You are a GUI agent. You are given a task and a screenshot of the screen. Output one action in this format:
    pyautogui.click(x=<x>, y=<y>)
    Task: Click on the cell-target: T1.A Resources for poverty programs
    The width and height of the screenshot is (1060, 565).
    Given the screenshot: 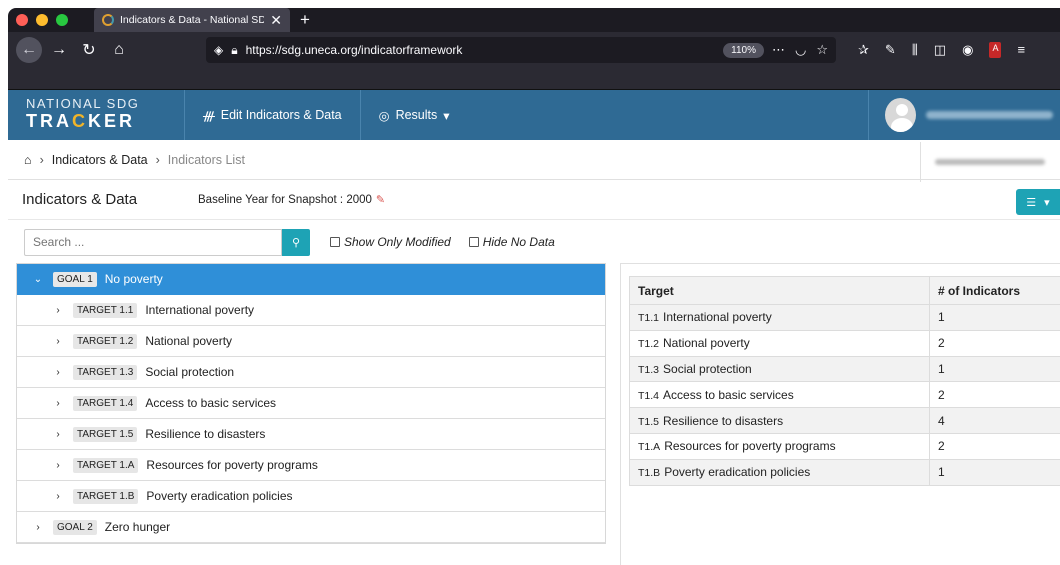 What is the action you would take?
    pyautogui.click(x=779, y=446)
    